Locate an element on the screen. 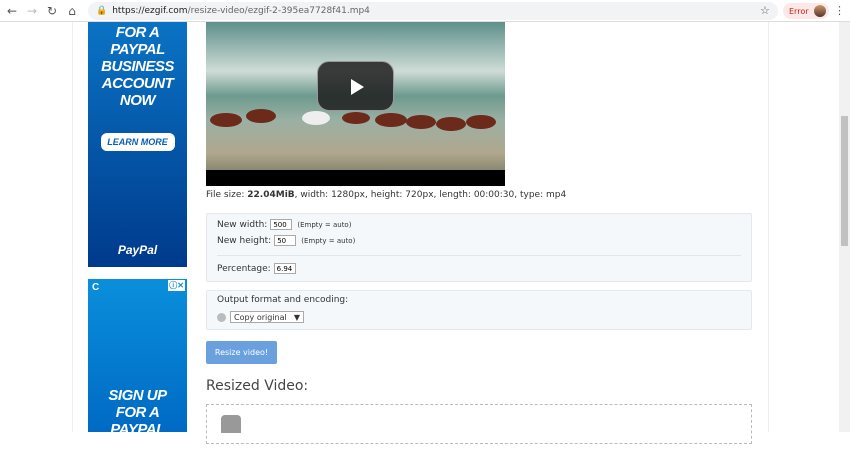  height-input is located at coordinates (285, 240).